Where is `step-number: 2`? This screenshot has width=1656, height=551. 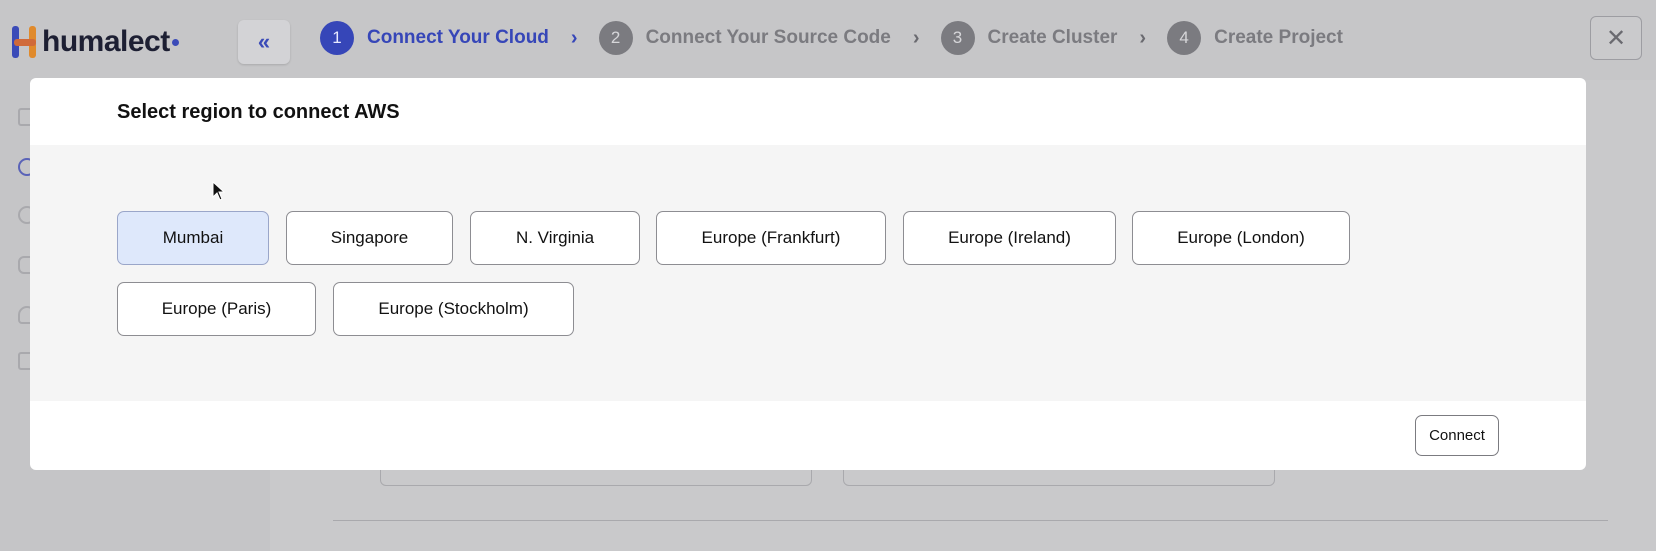 step-number: 2 is located at coordinates (615, 38).